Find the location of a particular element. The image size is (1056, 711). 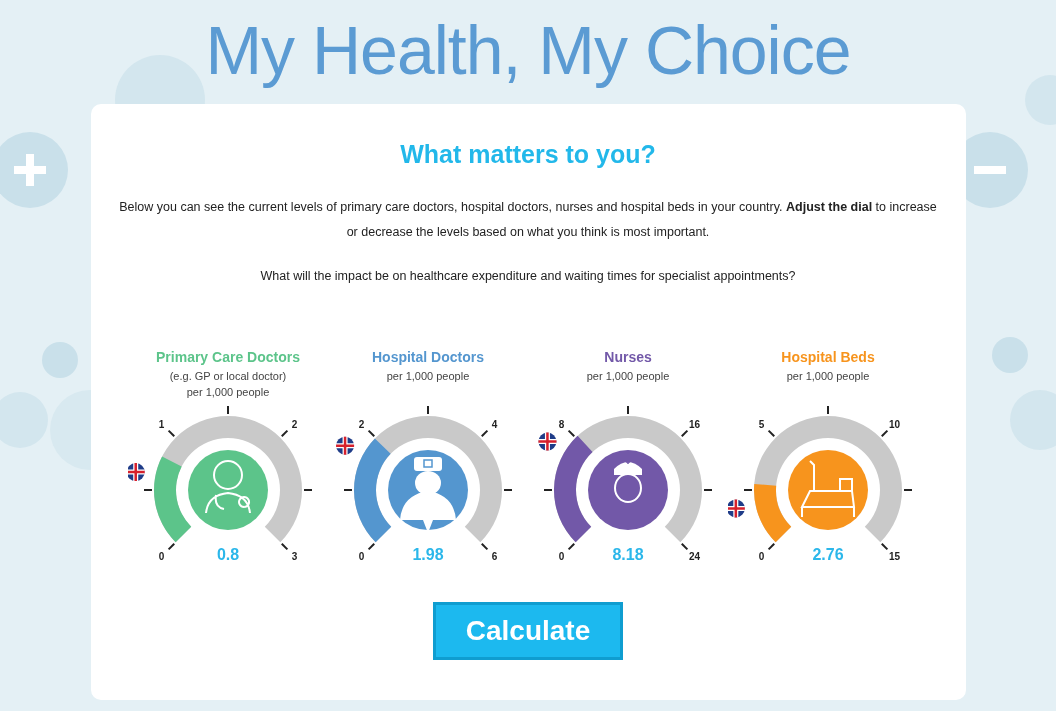

tick-label: 24 is located at coordinates (694, 557).